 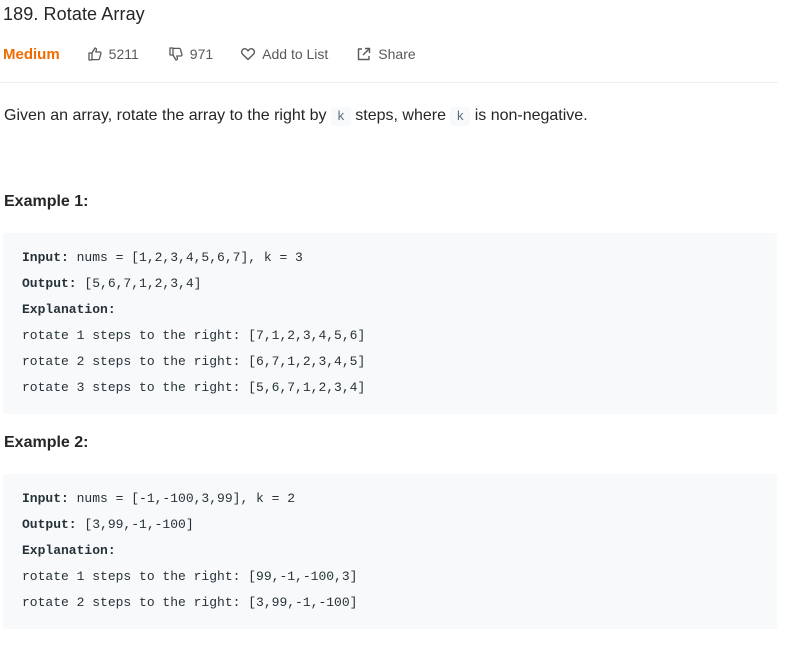 I want to click on like-button: 5211, so click(x=113, y=54).